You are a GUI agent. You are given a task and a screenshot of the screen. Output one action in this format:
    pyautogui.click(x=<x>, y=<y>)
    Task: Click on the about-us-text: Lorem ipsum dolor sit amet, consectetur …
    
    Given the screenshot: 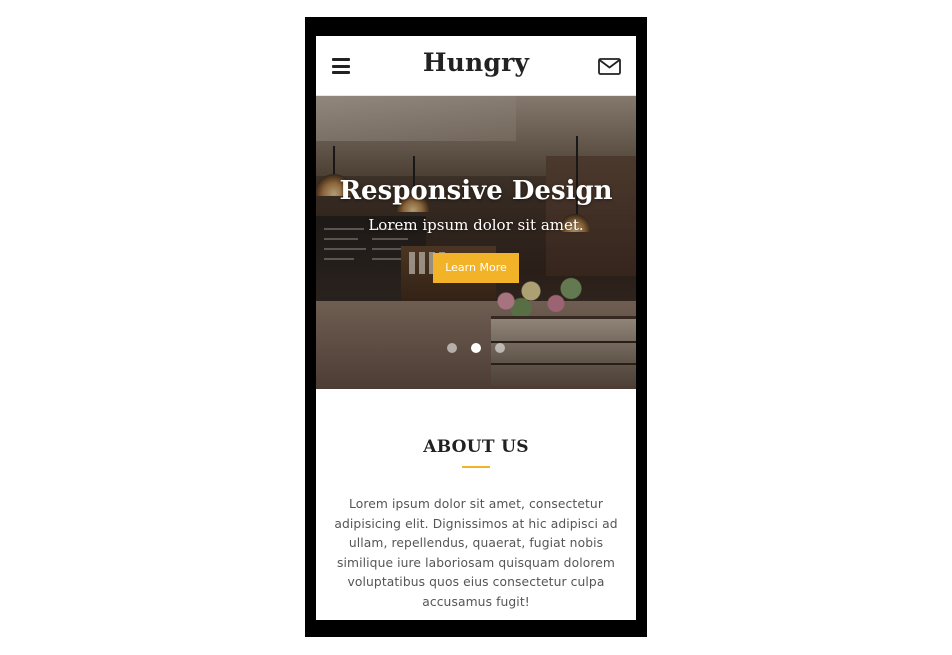 What is the action you would take?
    pyautogui.click(x=476, y=553)
    